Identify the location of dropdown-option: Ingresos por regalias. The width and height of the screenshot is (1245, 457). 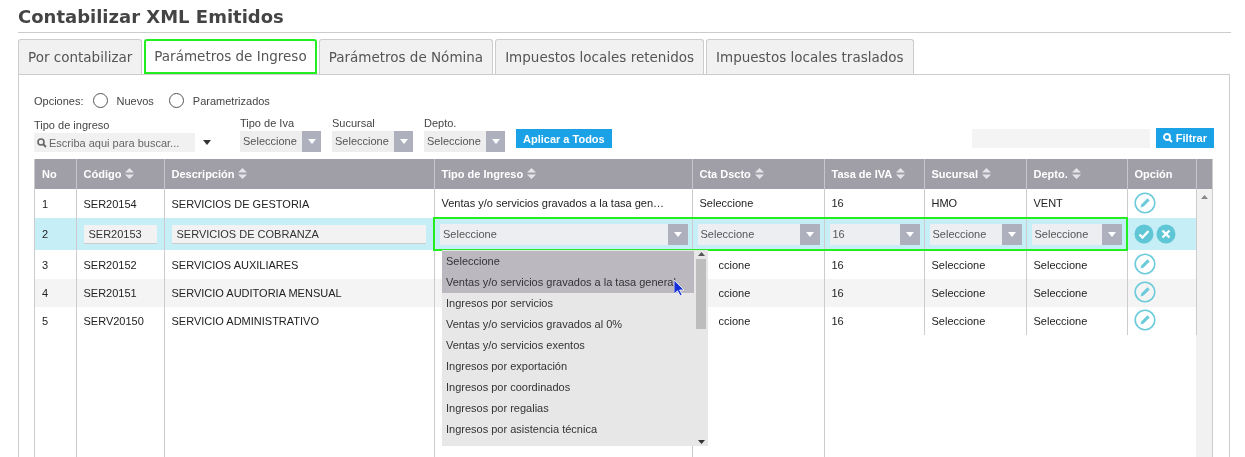
(568, 408).